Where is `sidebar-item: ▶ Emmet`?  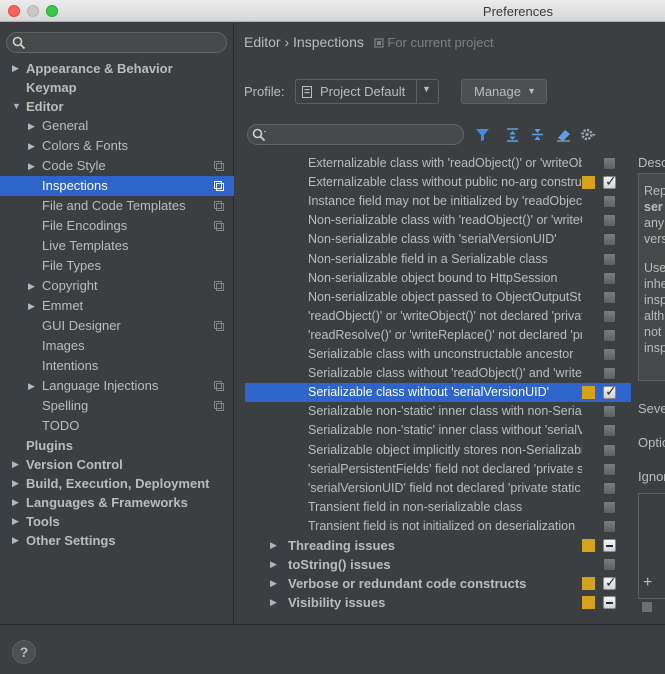 sidebar-item: ▶ Emmet is located at coordinates (117, 306).